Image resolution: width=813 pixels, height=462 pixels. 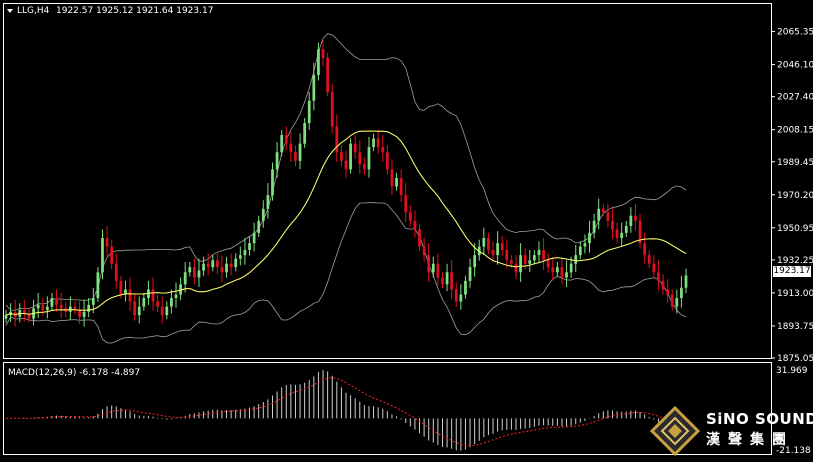 What do you see at coordinates (795, 261) in the screenshot?
I see `price-tick-label: 1932.25` at bounding box center [795, 261].